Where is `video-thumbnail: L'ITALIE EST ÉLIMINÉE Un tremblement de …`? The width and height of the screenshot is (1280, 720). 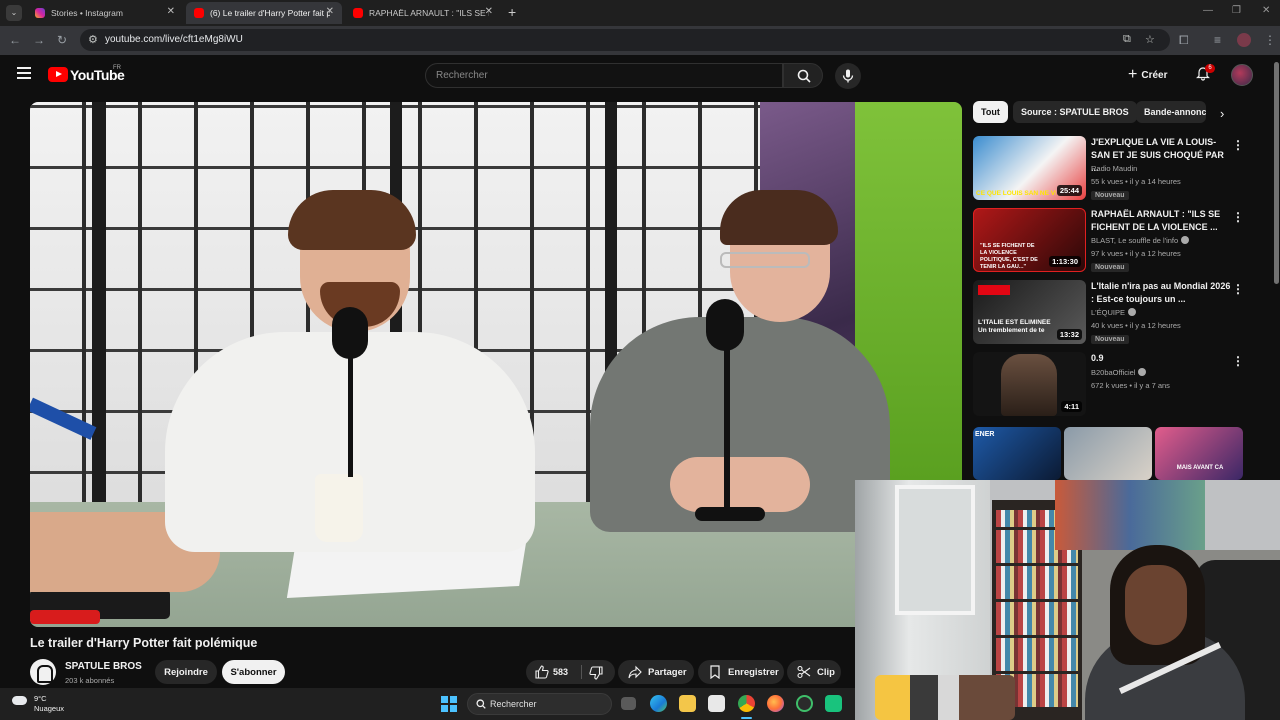 video-thumbnail: L'ITALIE EST ÉLIMINÉE Un tremblement de … is located at coordinates (1029, 312).